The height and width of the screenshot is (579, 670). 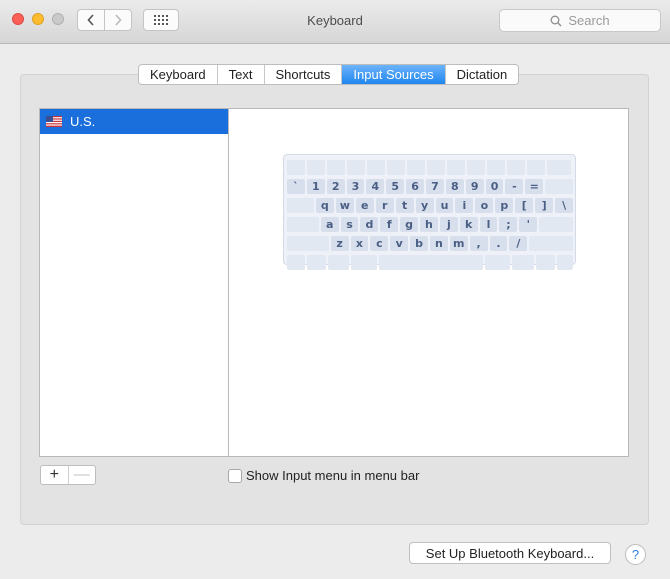 I want to click on keyboard-key: f, so click(x=389, y=224).